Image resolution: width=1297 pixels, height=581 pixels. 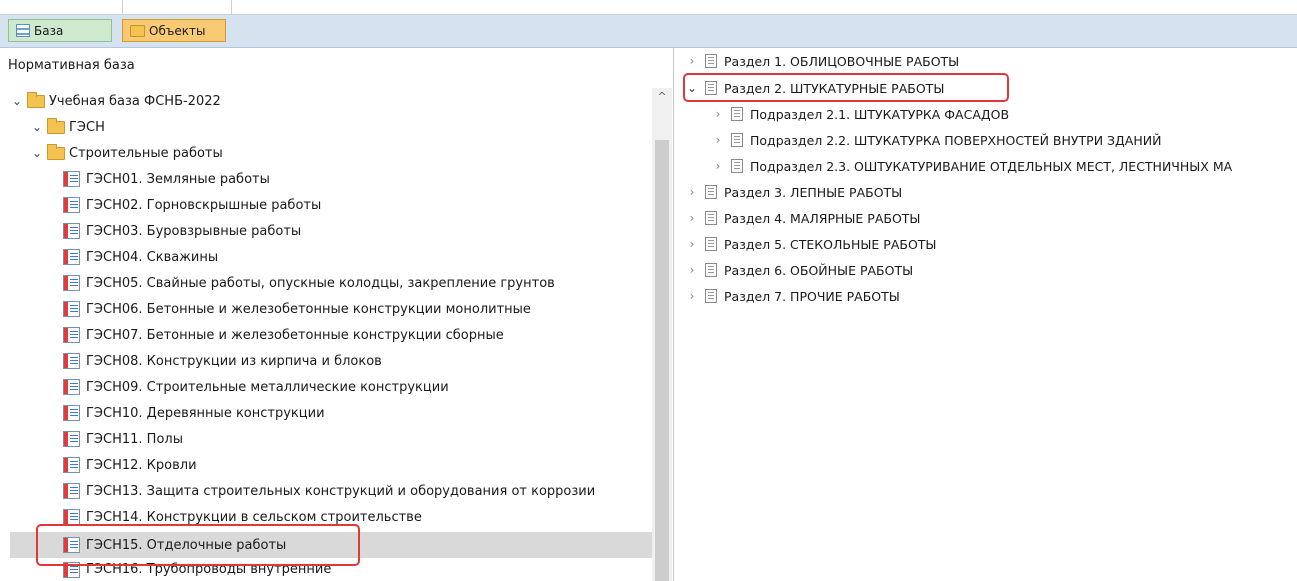 I want to click on tree-node-section: › Раздел 5. СТЕКОЛЬНЫЕ РАБОТЫ, so click(x=811, y=244).